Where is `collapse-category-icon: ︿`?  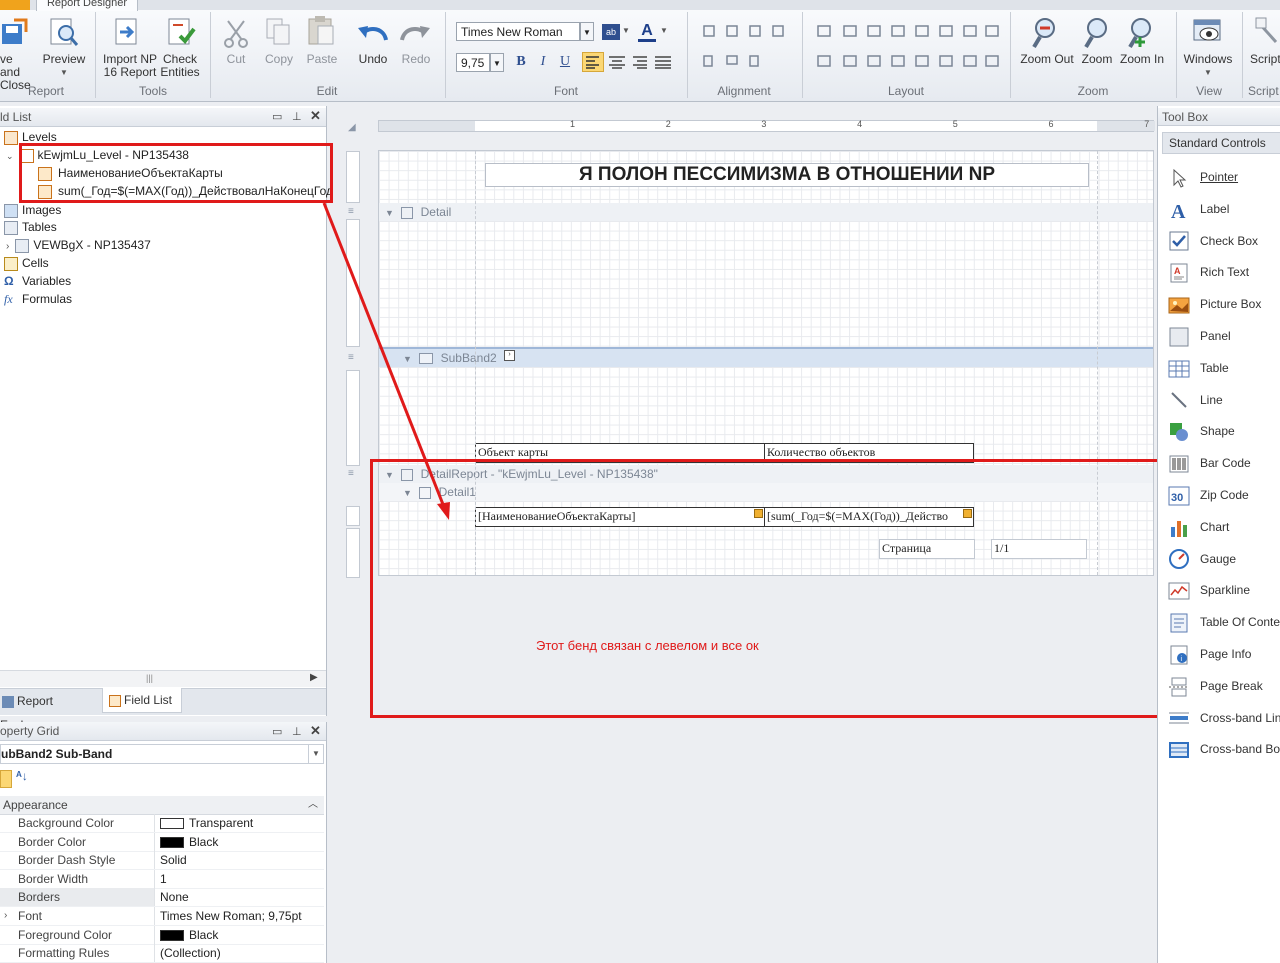 collapse-category-icon: ︿ is located at coordinates (313, 805).